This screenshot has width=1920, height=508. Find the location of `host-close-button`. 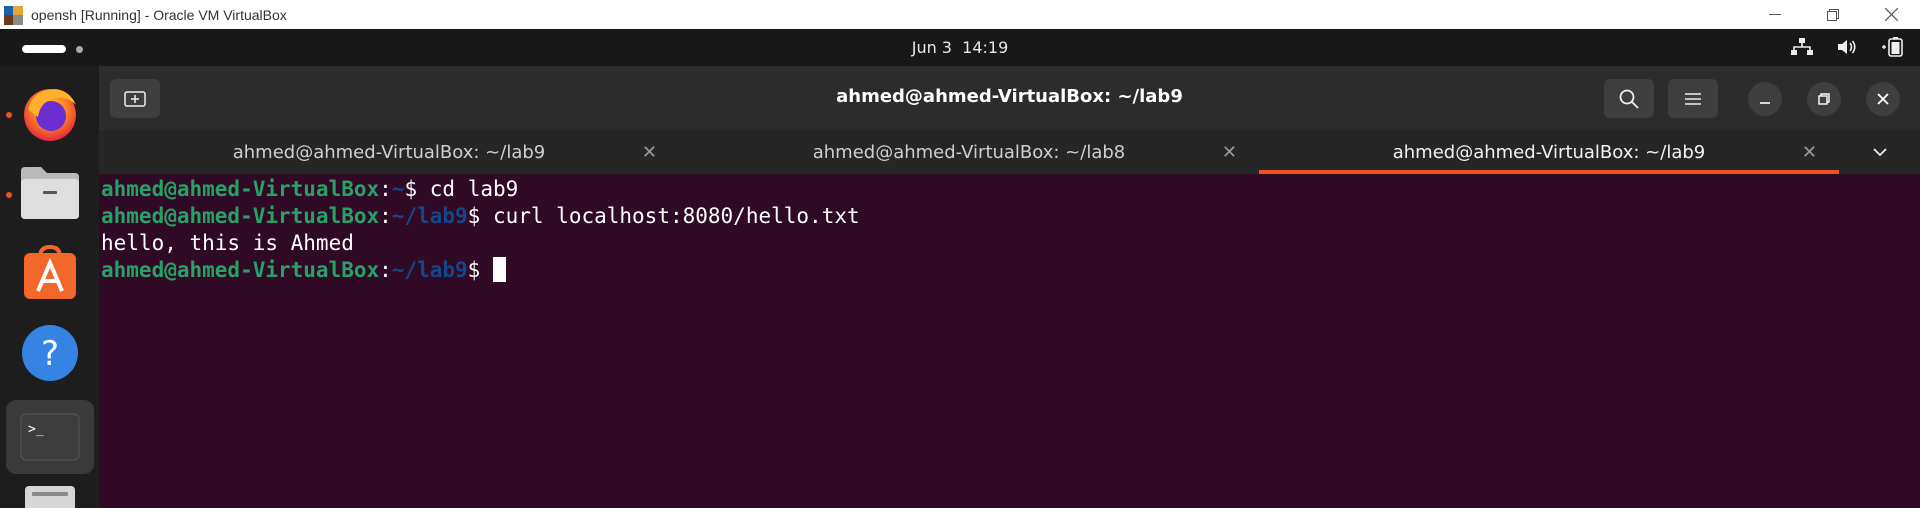

host-close-button is located at coordinates (1891, 14).